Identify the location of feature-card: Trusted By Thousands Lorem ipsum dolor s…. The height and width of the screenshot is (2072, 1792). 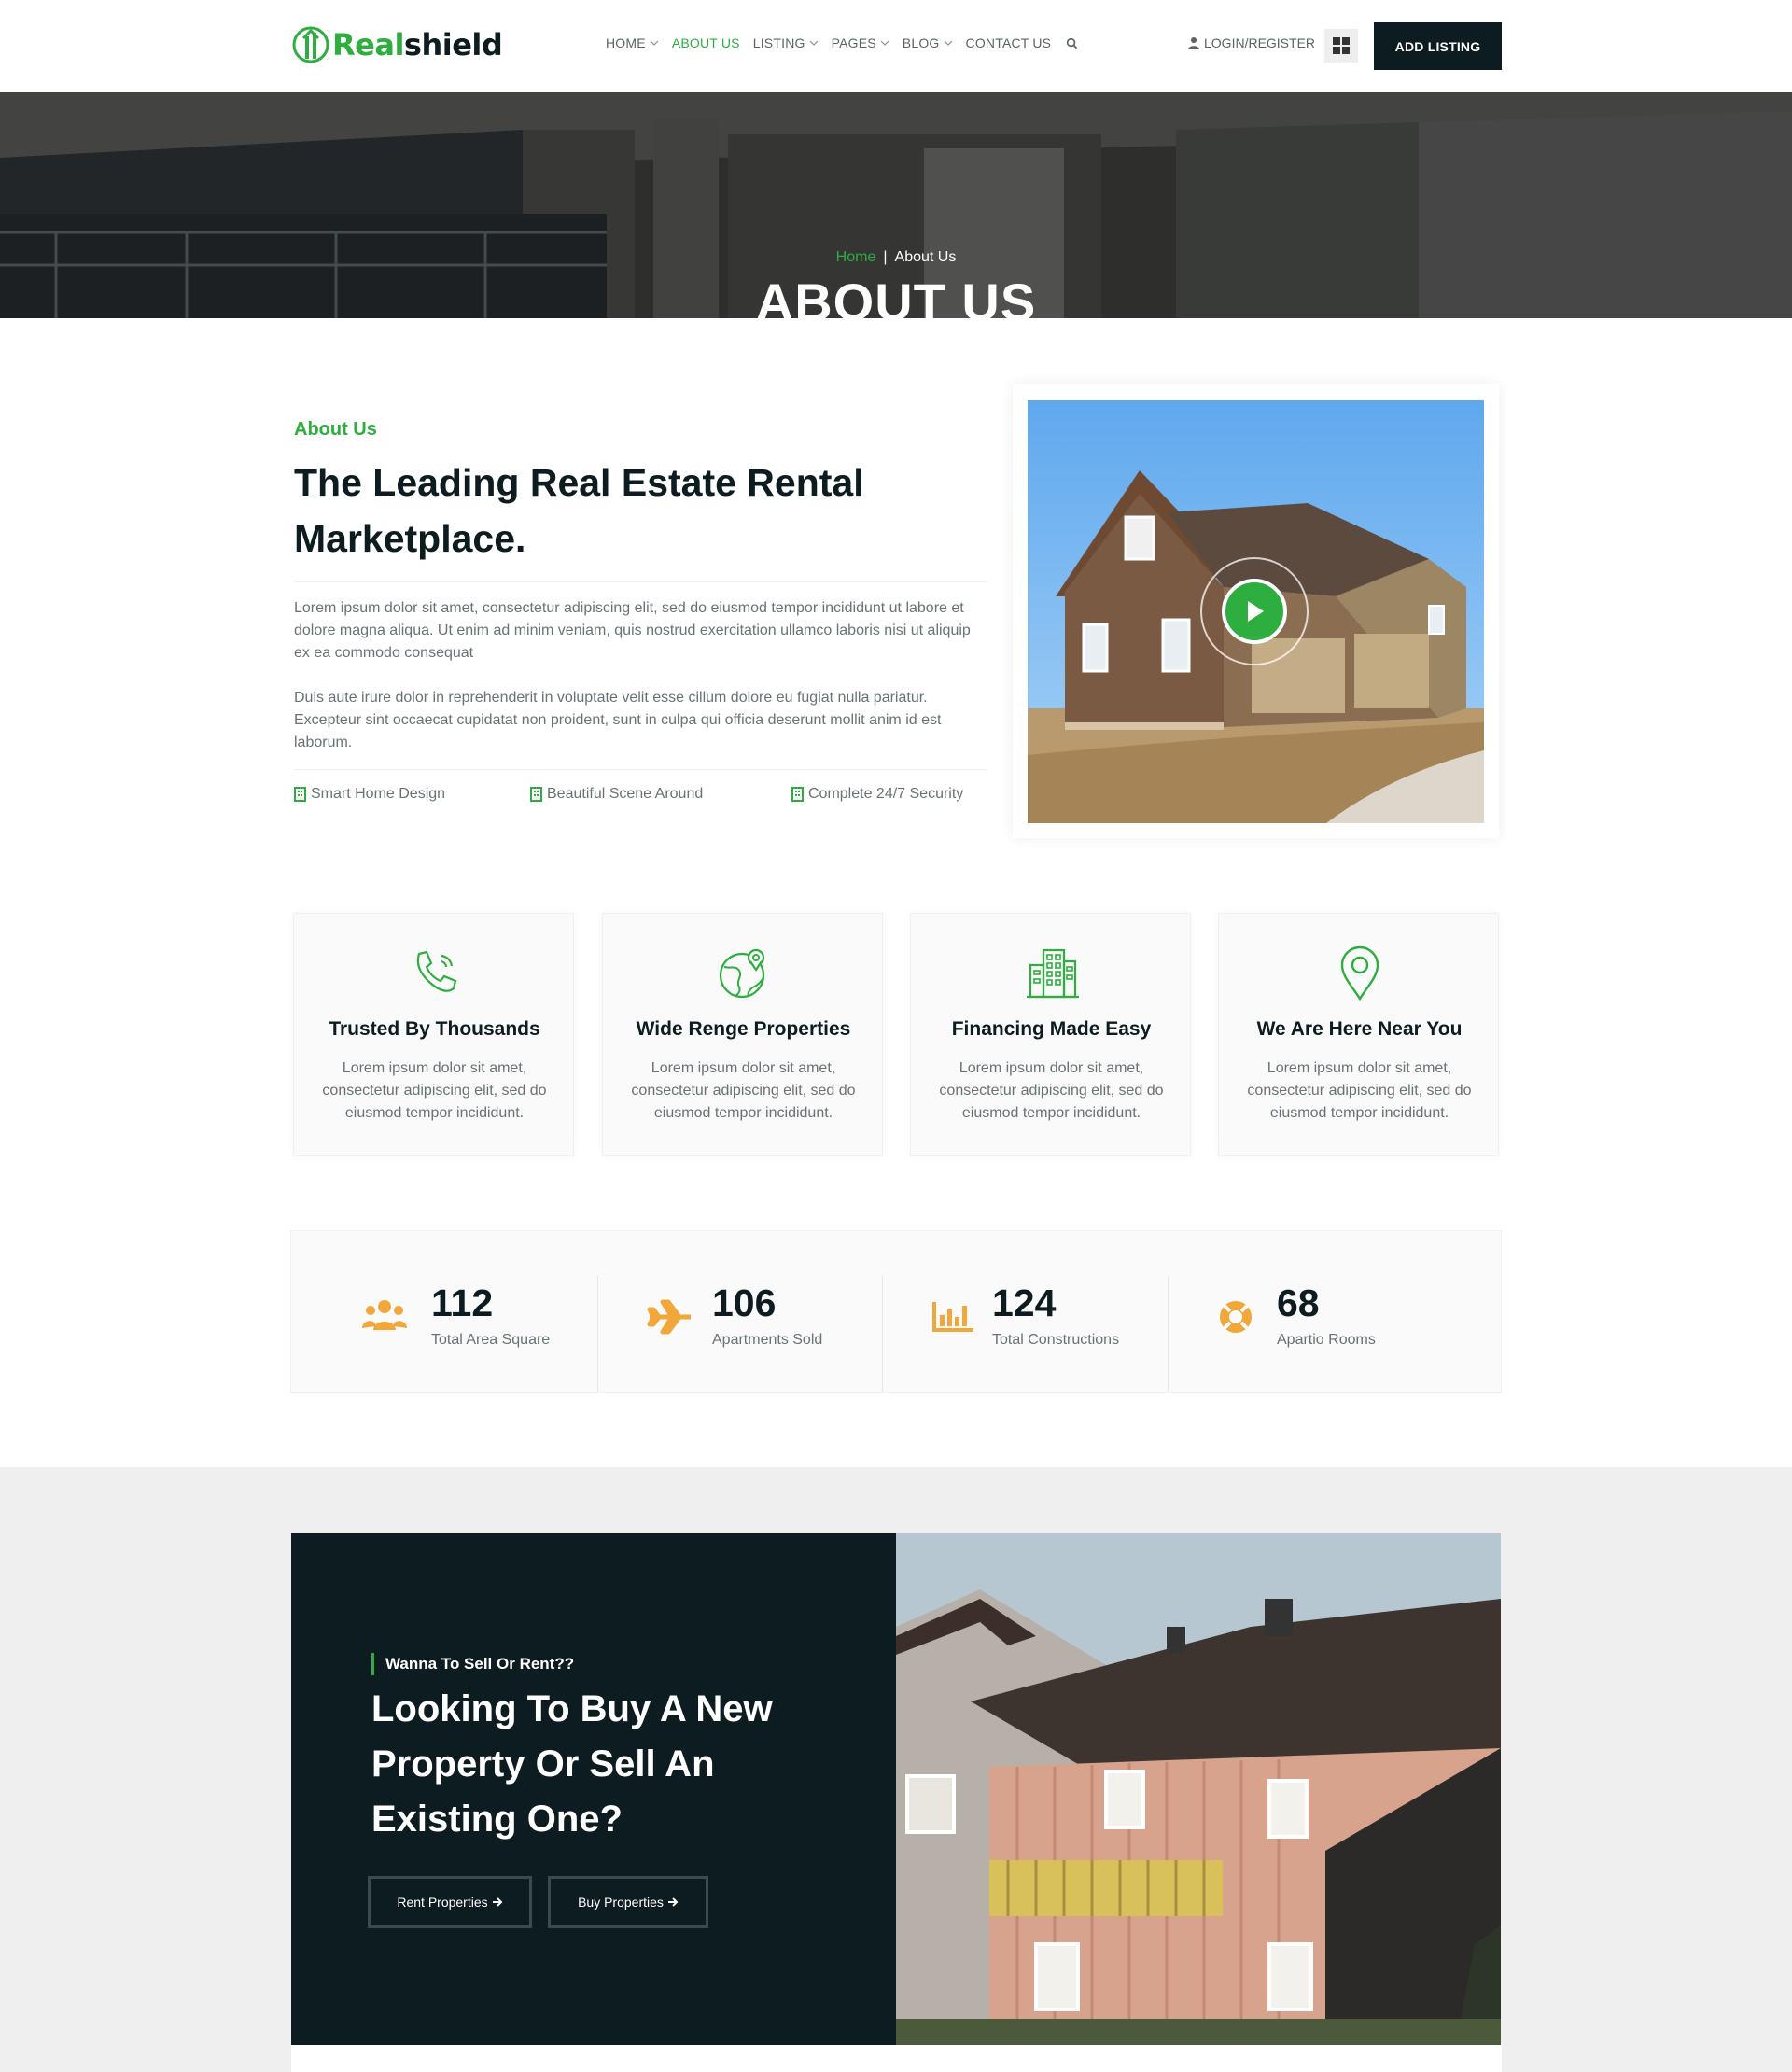
(433, 1034).